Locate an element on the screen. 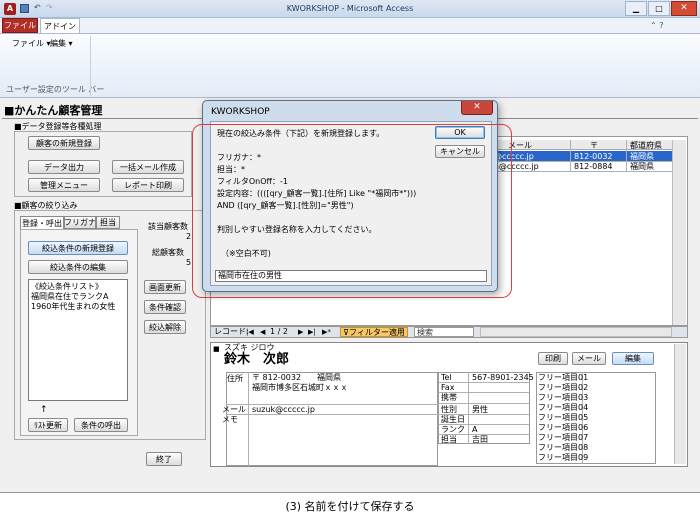 This screenshot has width=700, height=520. condition-item: 1960年代生まれの女性 is located at coordinates (73, 307).